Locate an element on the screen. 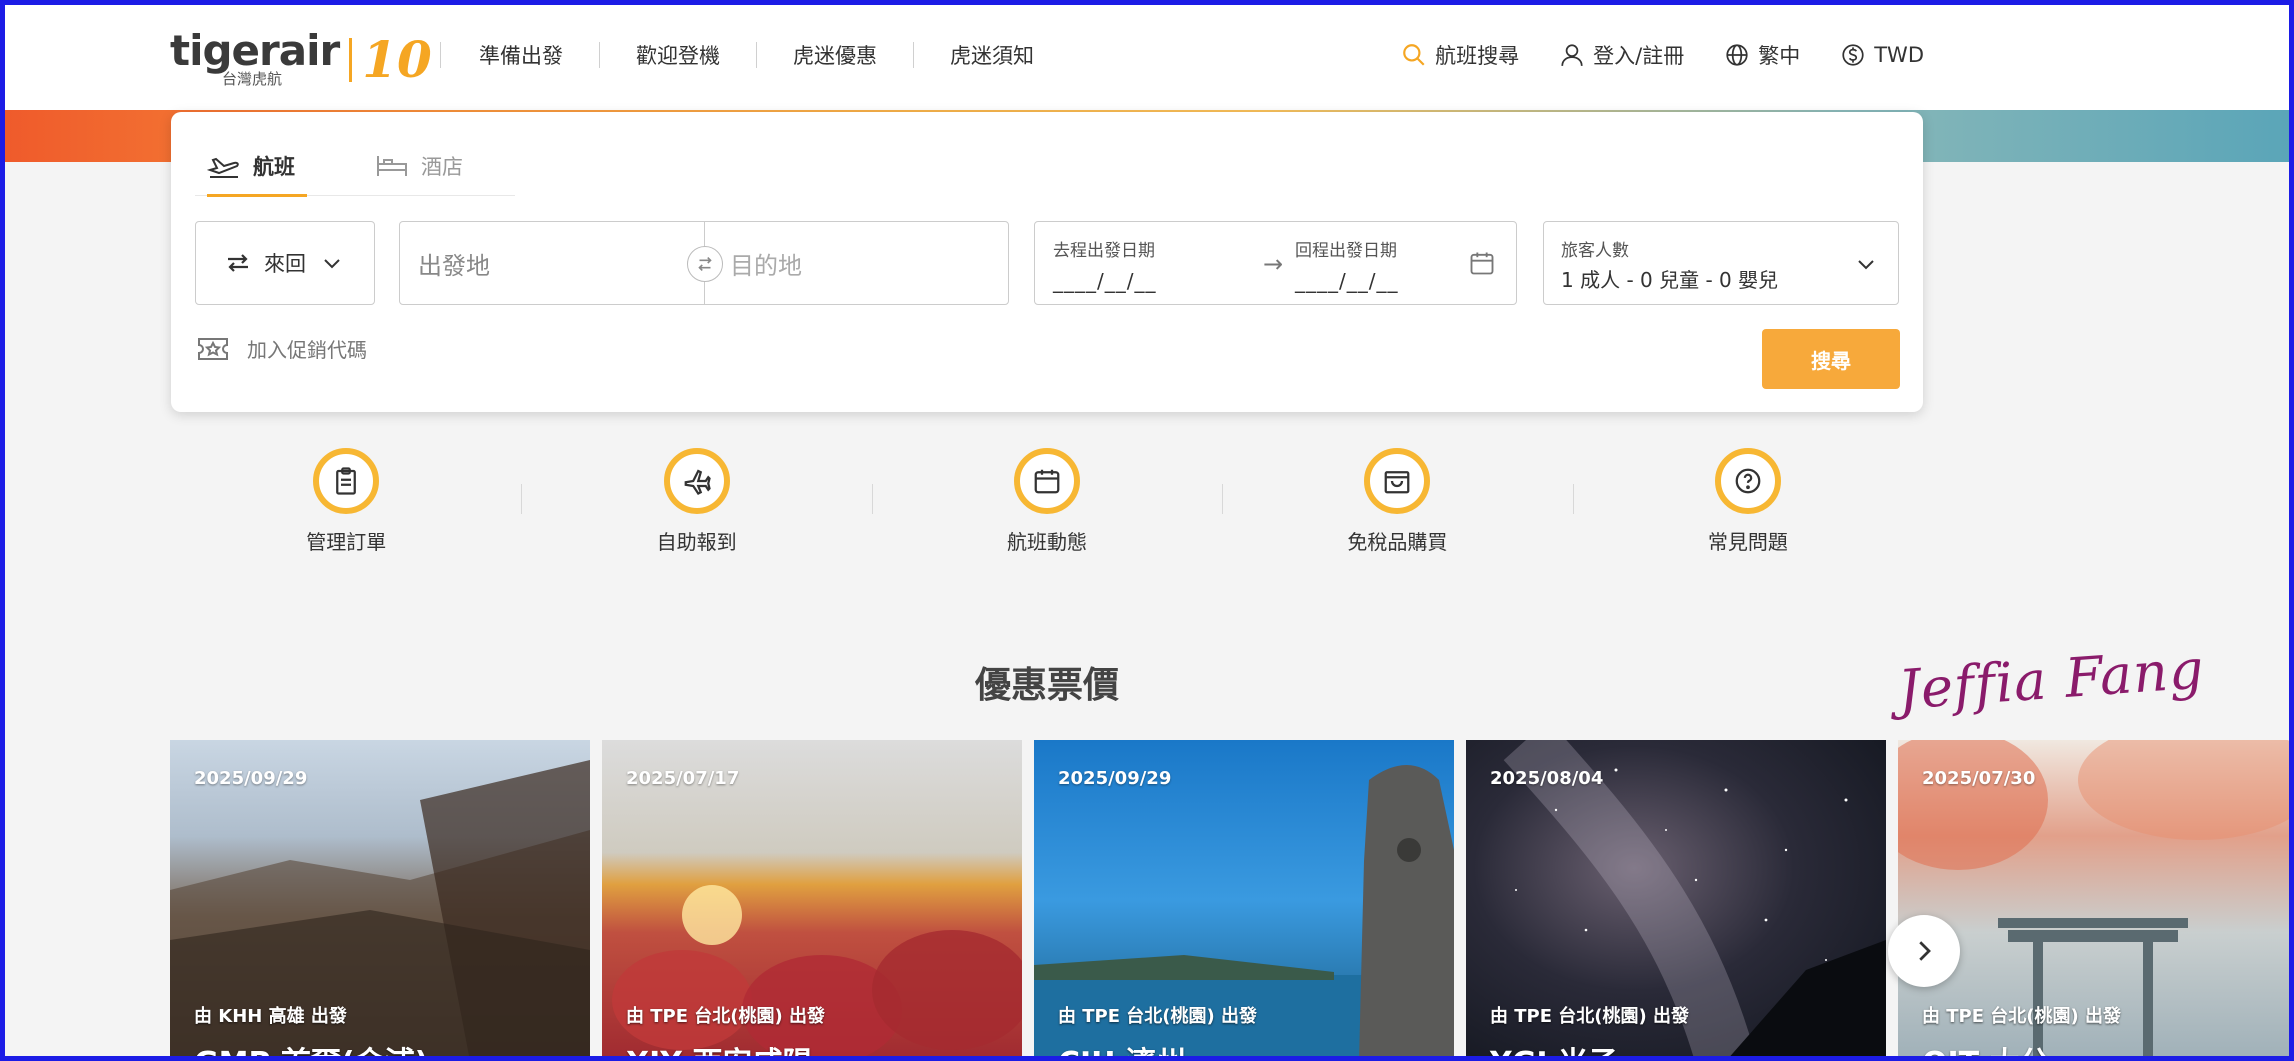 The width and height of the screenshot is (2294, 1061). search-tabs: 航班 酒店 is located at coordinates (355, 166).